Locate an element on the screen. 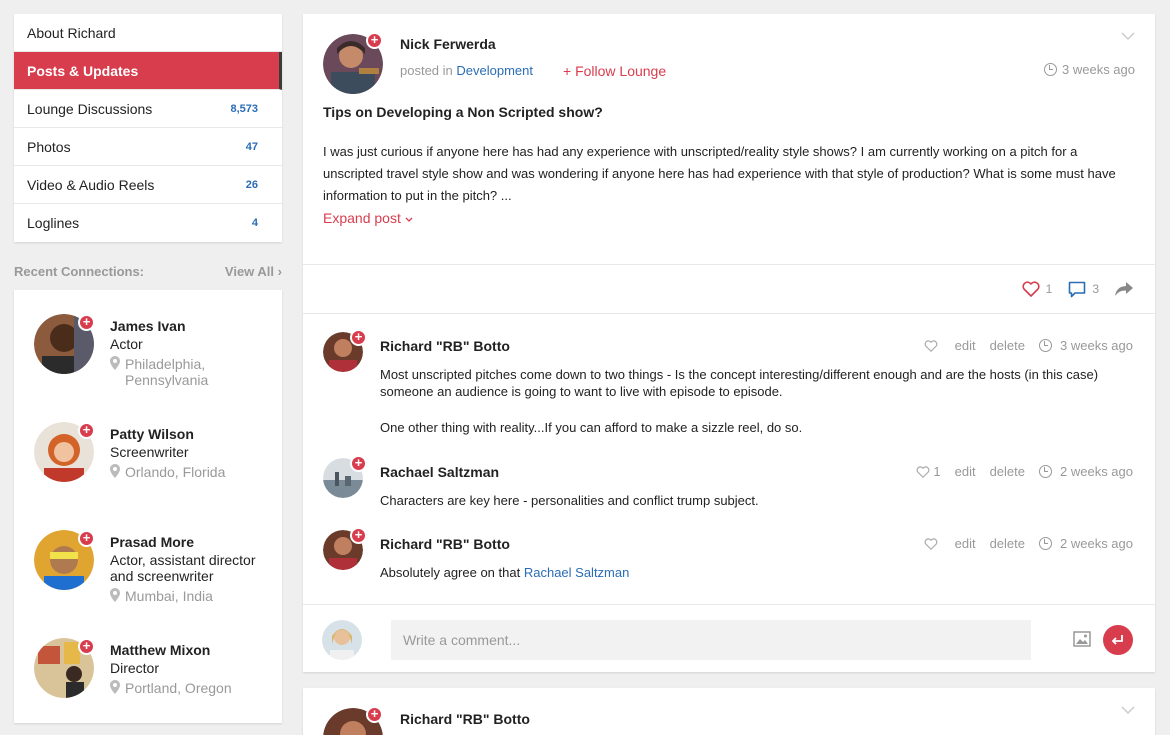 This screenshot has width=1170, height=735. comment-meta: edit delete 2 weeks ago is located at coordinates (1028, 543).